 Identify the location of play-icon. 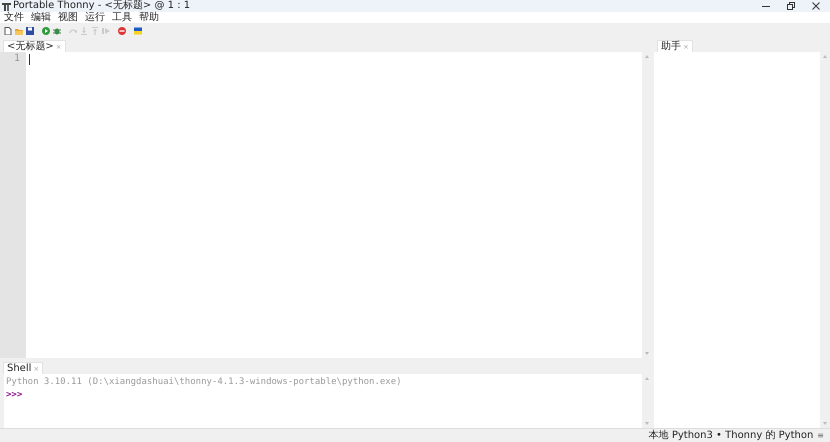
(46, 31).